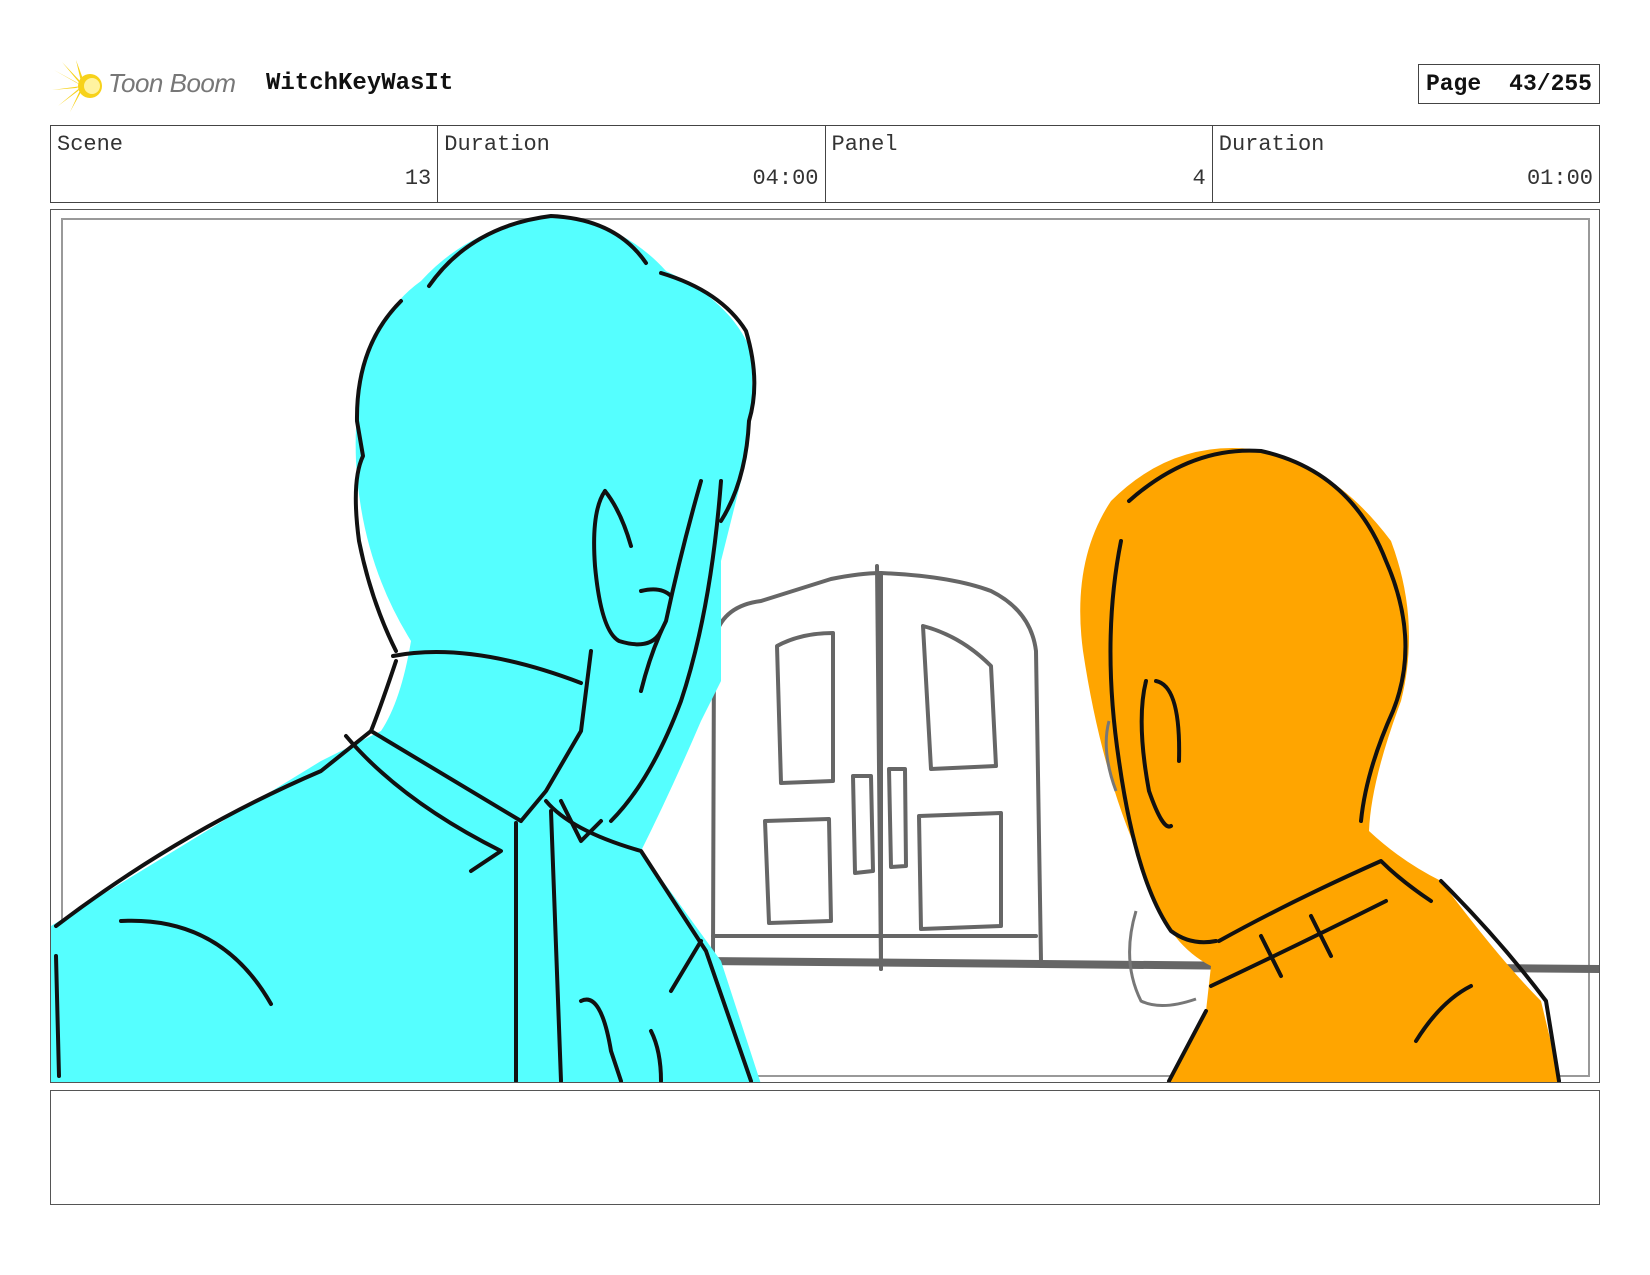 This screenshot has width=1650, height=1275. I want to click on panel-label: Panel, so click(864, 144).